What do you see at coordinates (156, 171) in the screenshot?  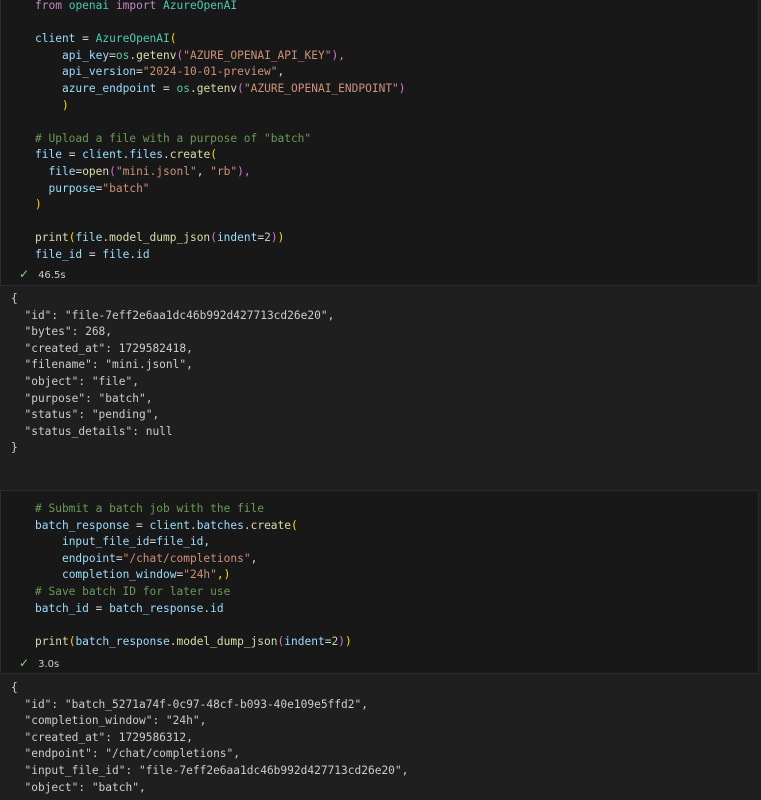 I see `string-literal: "mini.jsonl"` at bounding box center [156, 171].